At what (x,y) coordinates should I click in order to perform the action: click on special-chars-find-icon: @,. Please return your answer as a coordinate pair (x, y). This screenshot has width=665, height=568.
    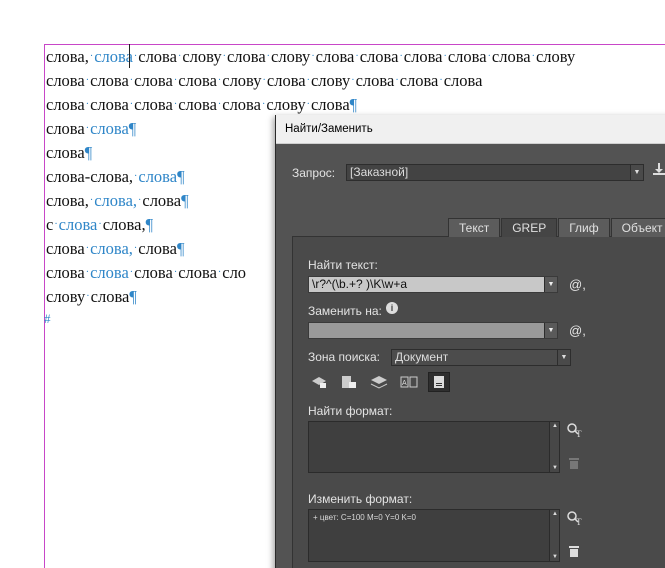
    Looking at the image, I should click on (577, 284).